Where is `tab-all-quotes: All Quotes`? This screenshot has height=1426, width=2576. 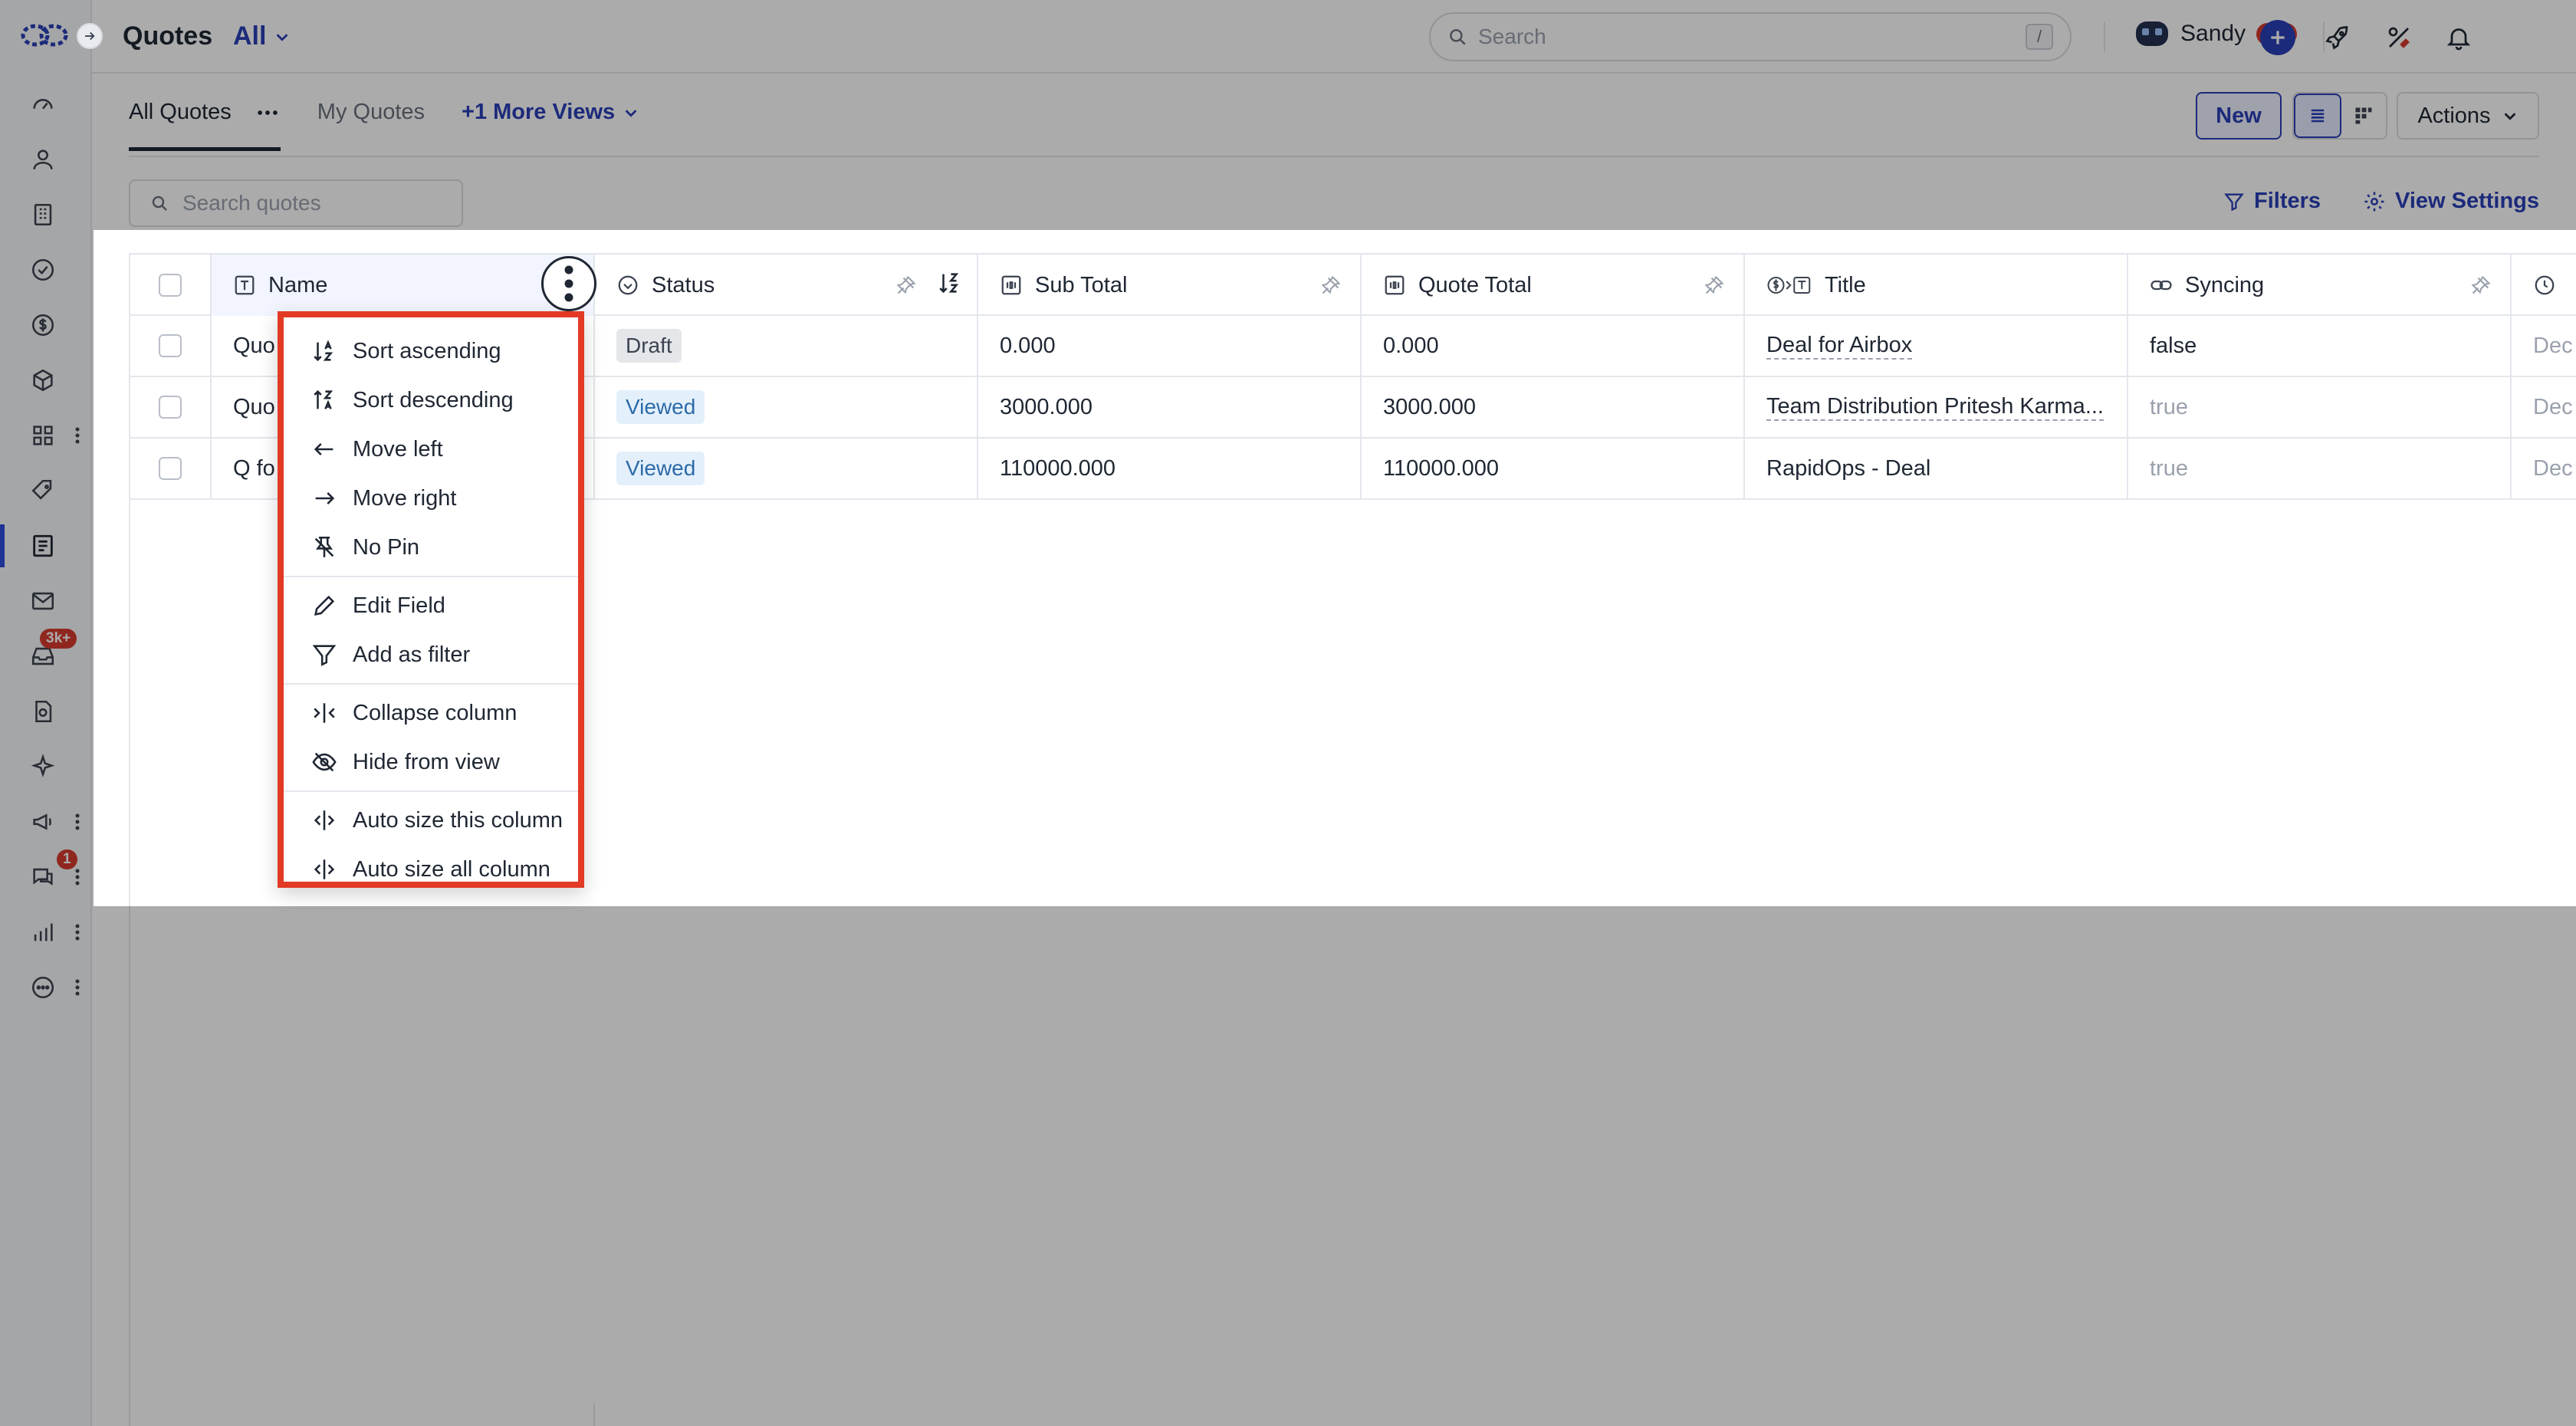
tab-all-quotes: All Quotes is located at coordinates (205, 125).